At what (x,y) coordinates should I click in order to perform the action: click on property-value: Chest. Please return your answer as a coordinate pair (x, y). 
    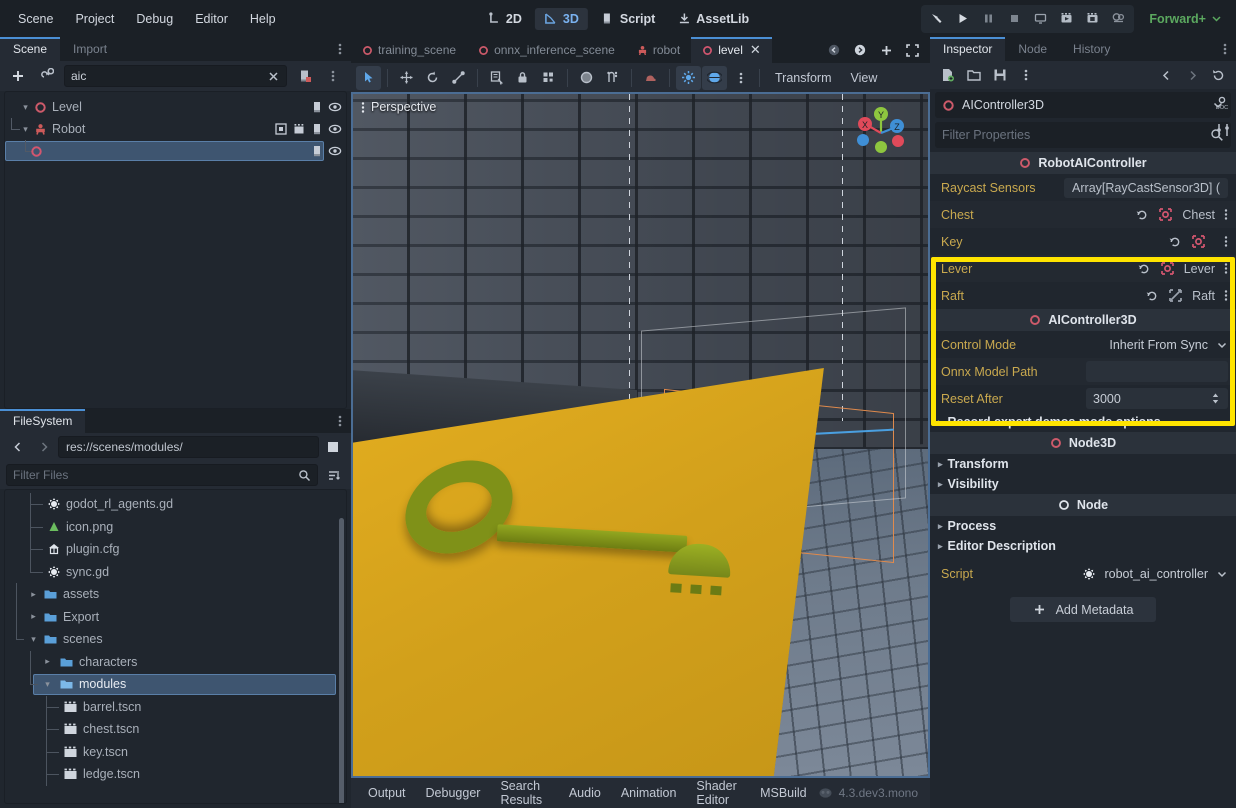
    Looking at the image, I should click on (1198, 215).